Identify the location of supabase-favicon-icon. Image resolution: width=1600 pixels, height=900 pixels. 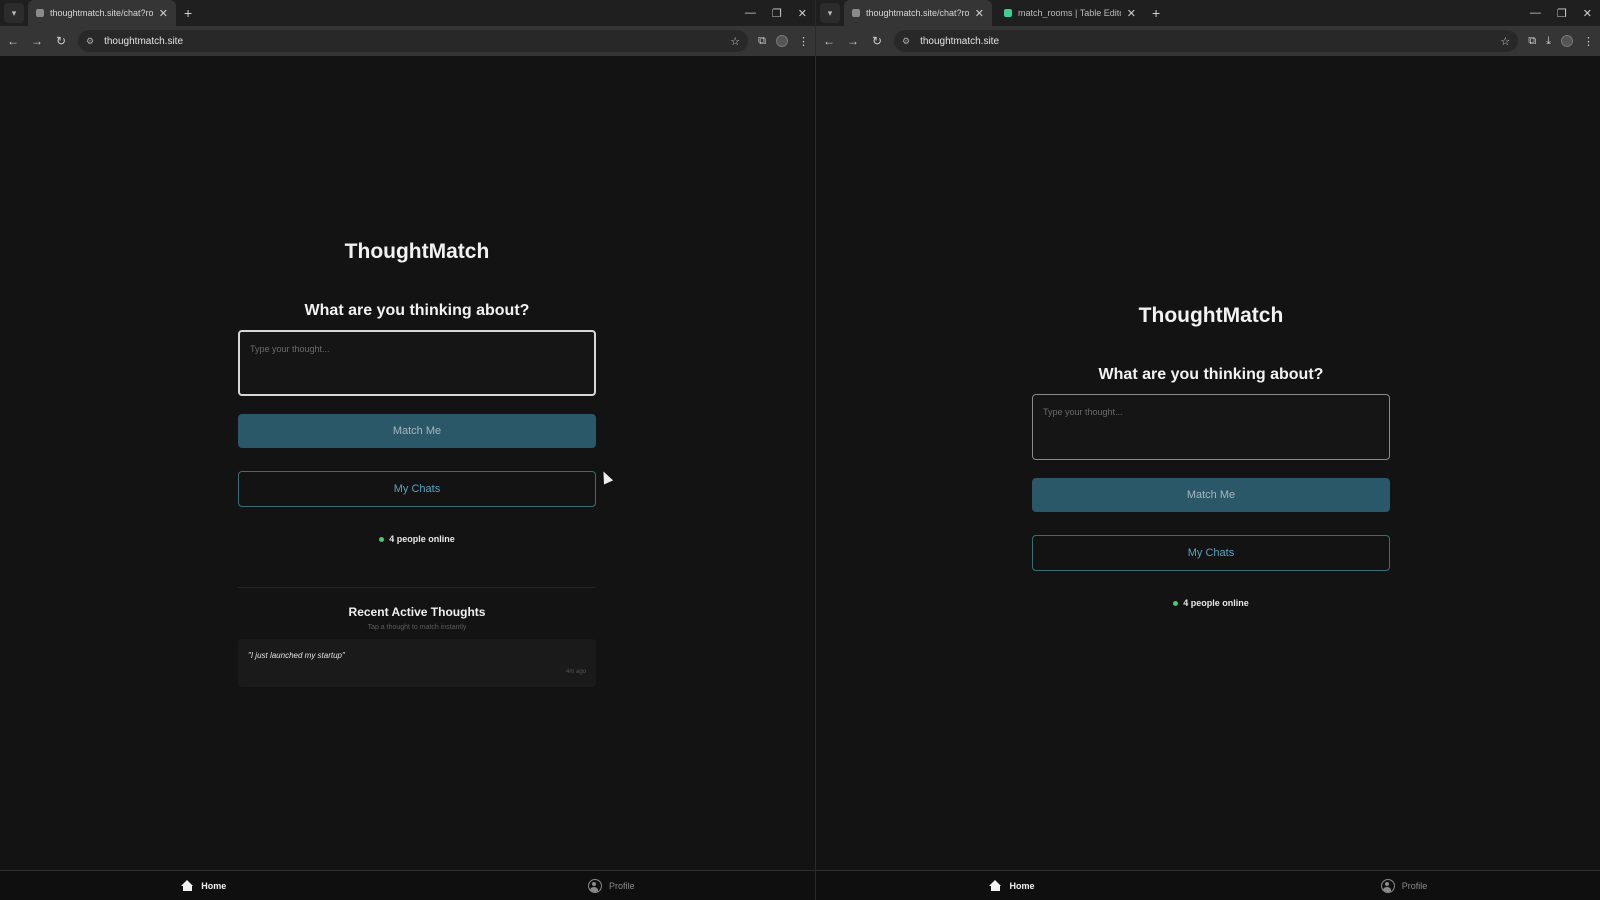
(1008, 13).